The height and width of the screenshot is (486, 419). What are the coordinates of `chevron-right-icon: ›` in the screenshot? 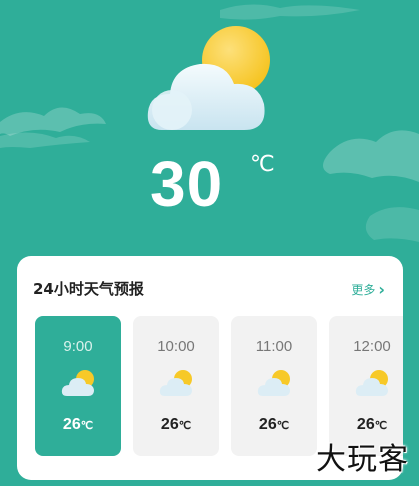 It's located at (381, 289).